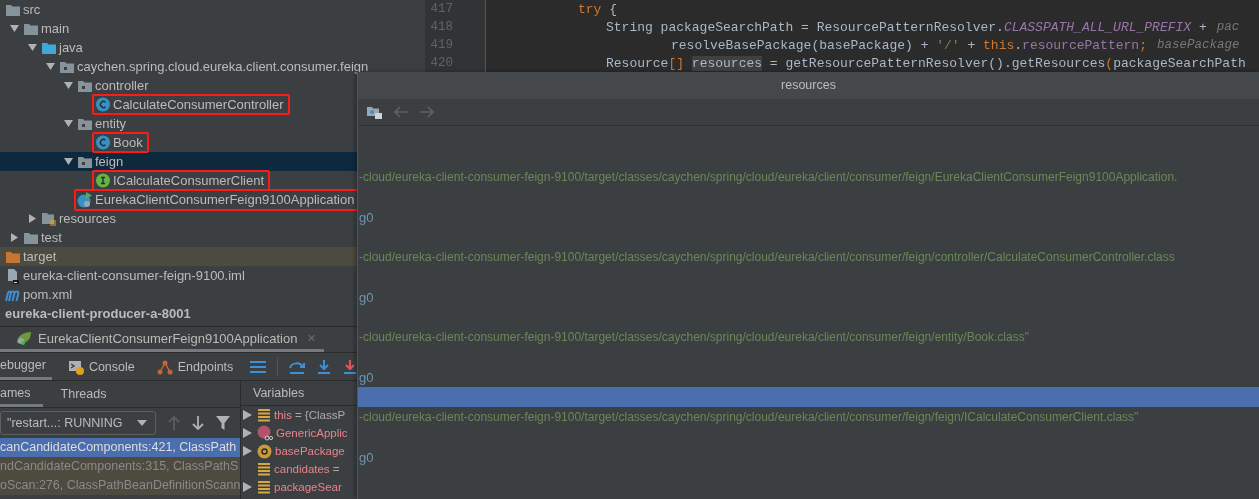 The image size is (1259, 499). Describe the element at coordinates (51, 237) in the screenshot. I see `tree-item-label: test` at that location.